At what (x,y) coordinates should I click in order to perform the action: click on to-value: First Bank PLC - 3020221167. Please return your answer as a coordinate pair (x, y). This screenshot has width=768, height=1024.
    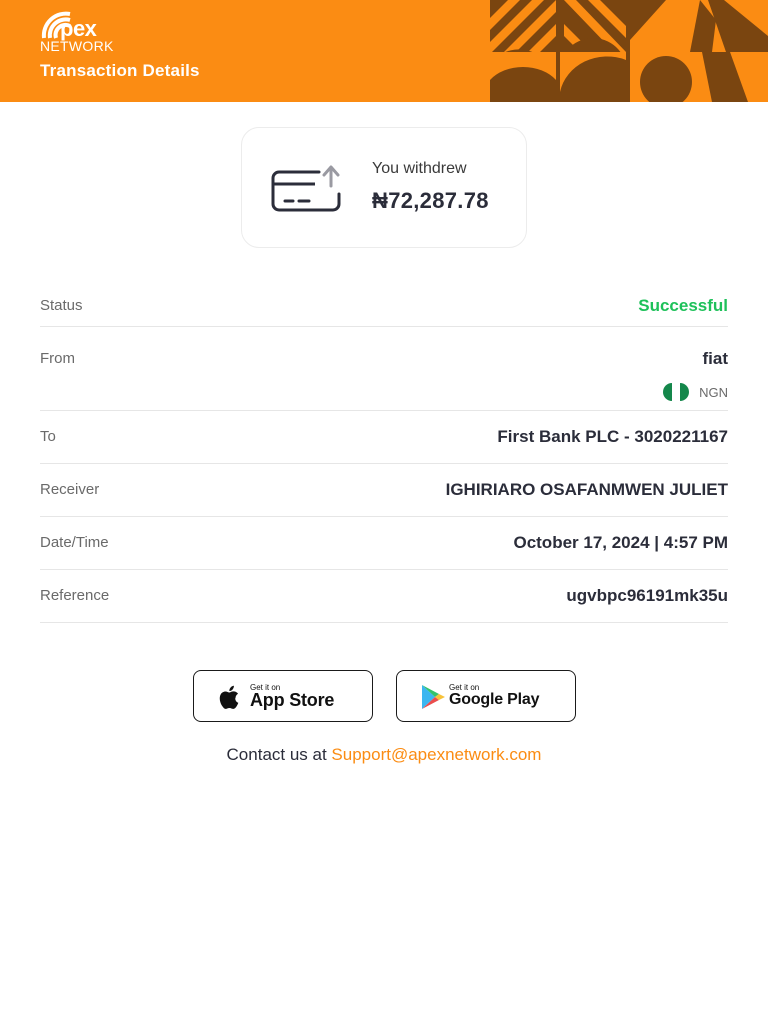
    Looking at the image, I should click on (612, 436).